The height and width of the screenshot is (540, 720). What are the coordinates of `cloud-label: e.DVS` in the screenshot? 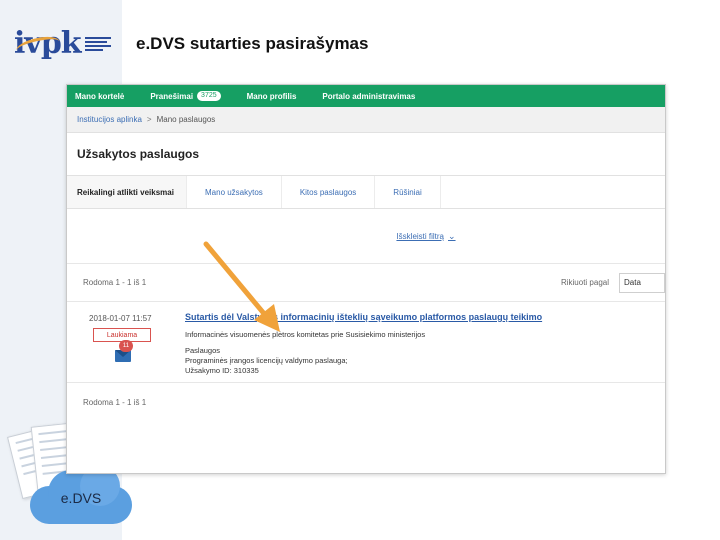 It's located at (81, 498).